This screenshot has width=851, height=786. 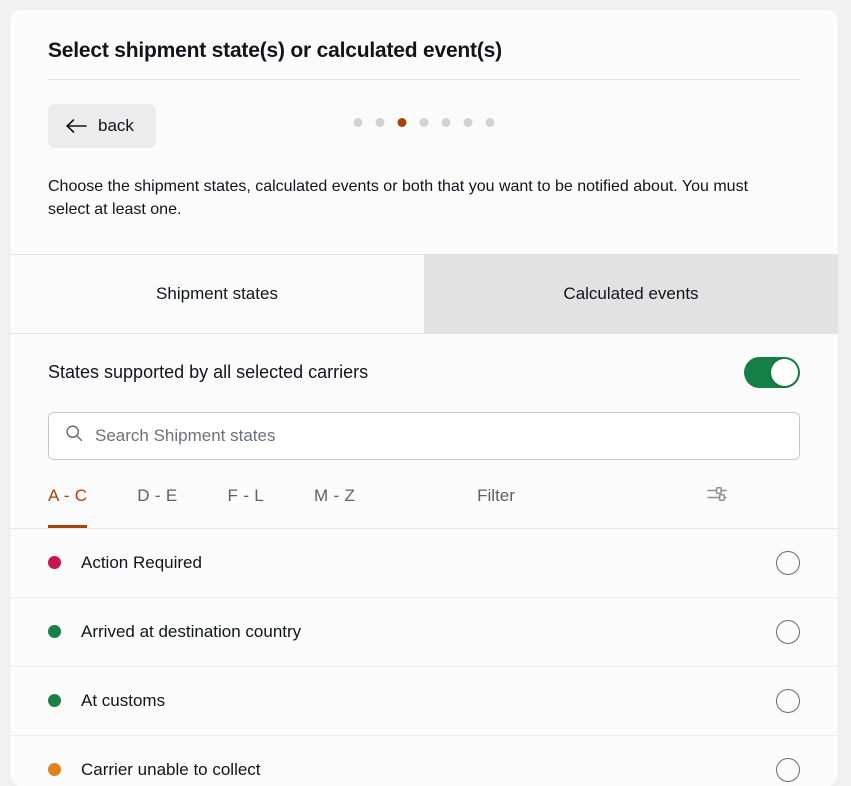 I want to click on table-row: Action Required, so click(x=424, y=563).